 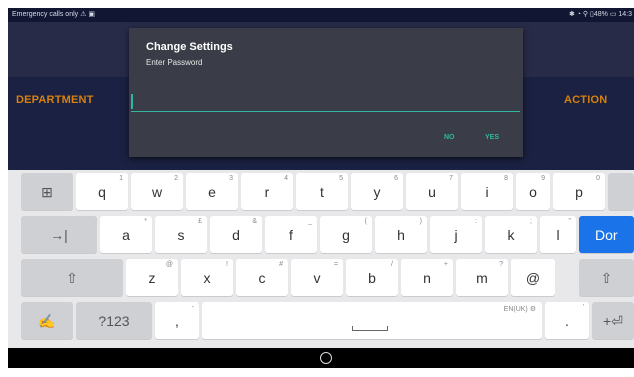 I want to click on enter-key: +⏎, so click(x=613, y=320).